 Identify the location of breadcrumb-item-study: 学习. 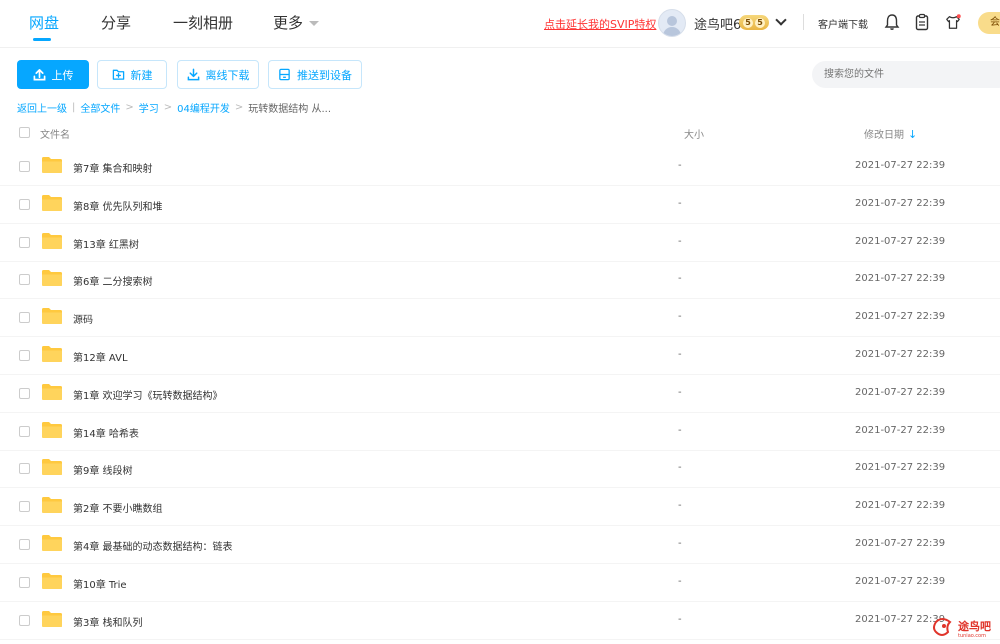
(149, 107).